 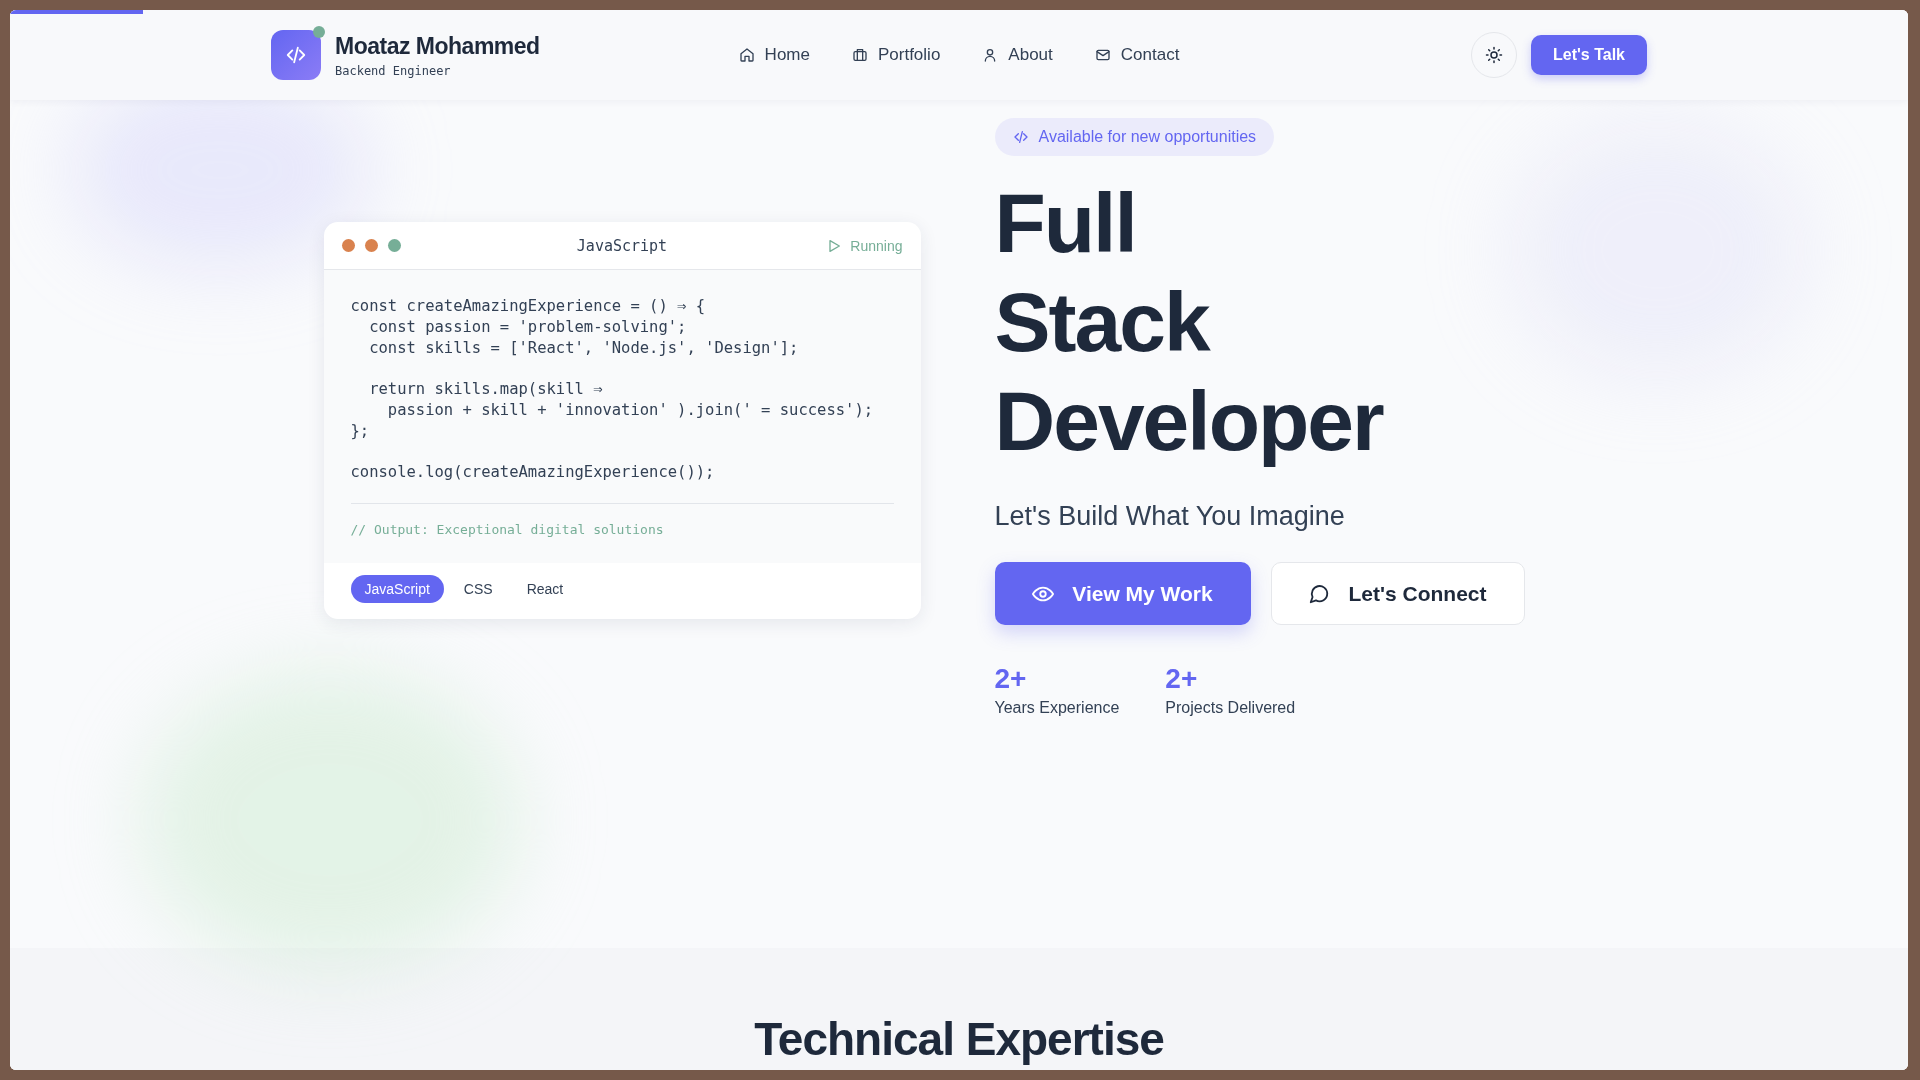 I want to click on play-icon, so click(x=834, y=245).